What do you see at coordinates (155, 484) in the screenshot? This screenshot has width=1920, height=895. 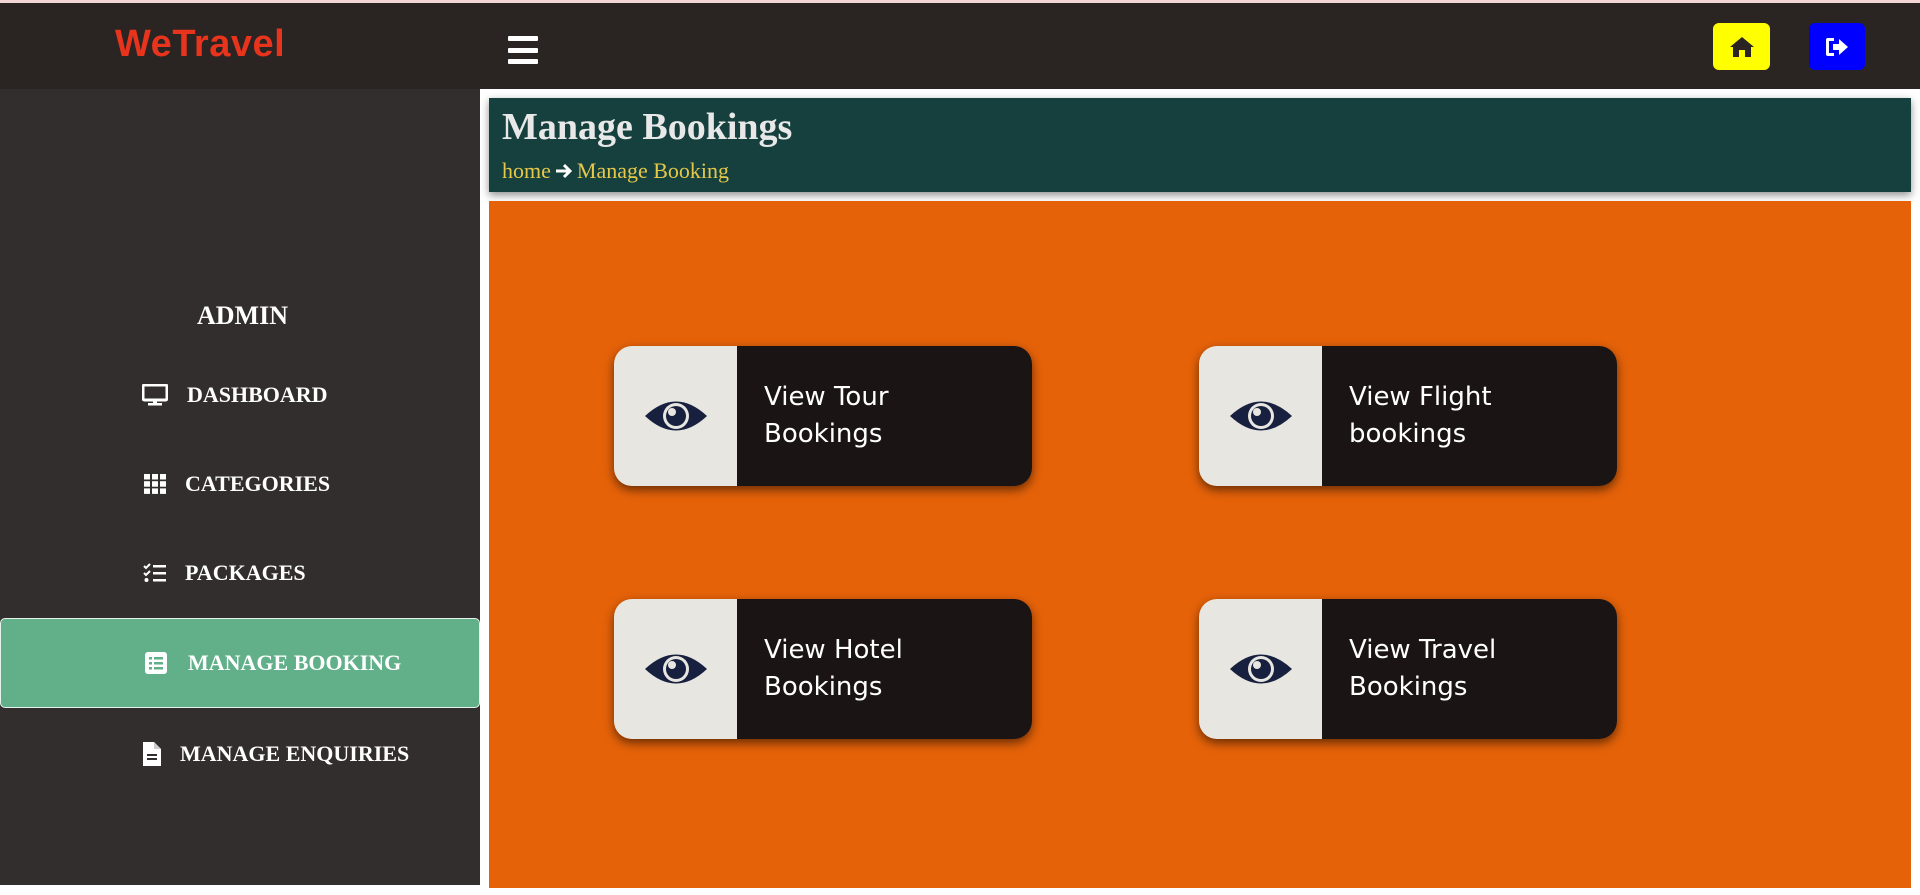 I see `grid-icon` at bounding box center [155, 484].